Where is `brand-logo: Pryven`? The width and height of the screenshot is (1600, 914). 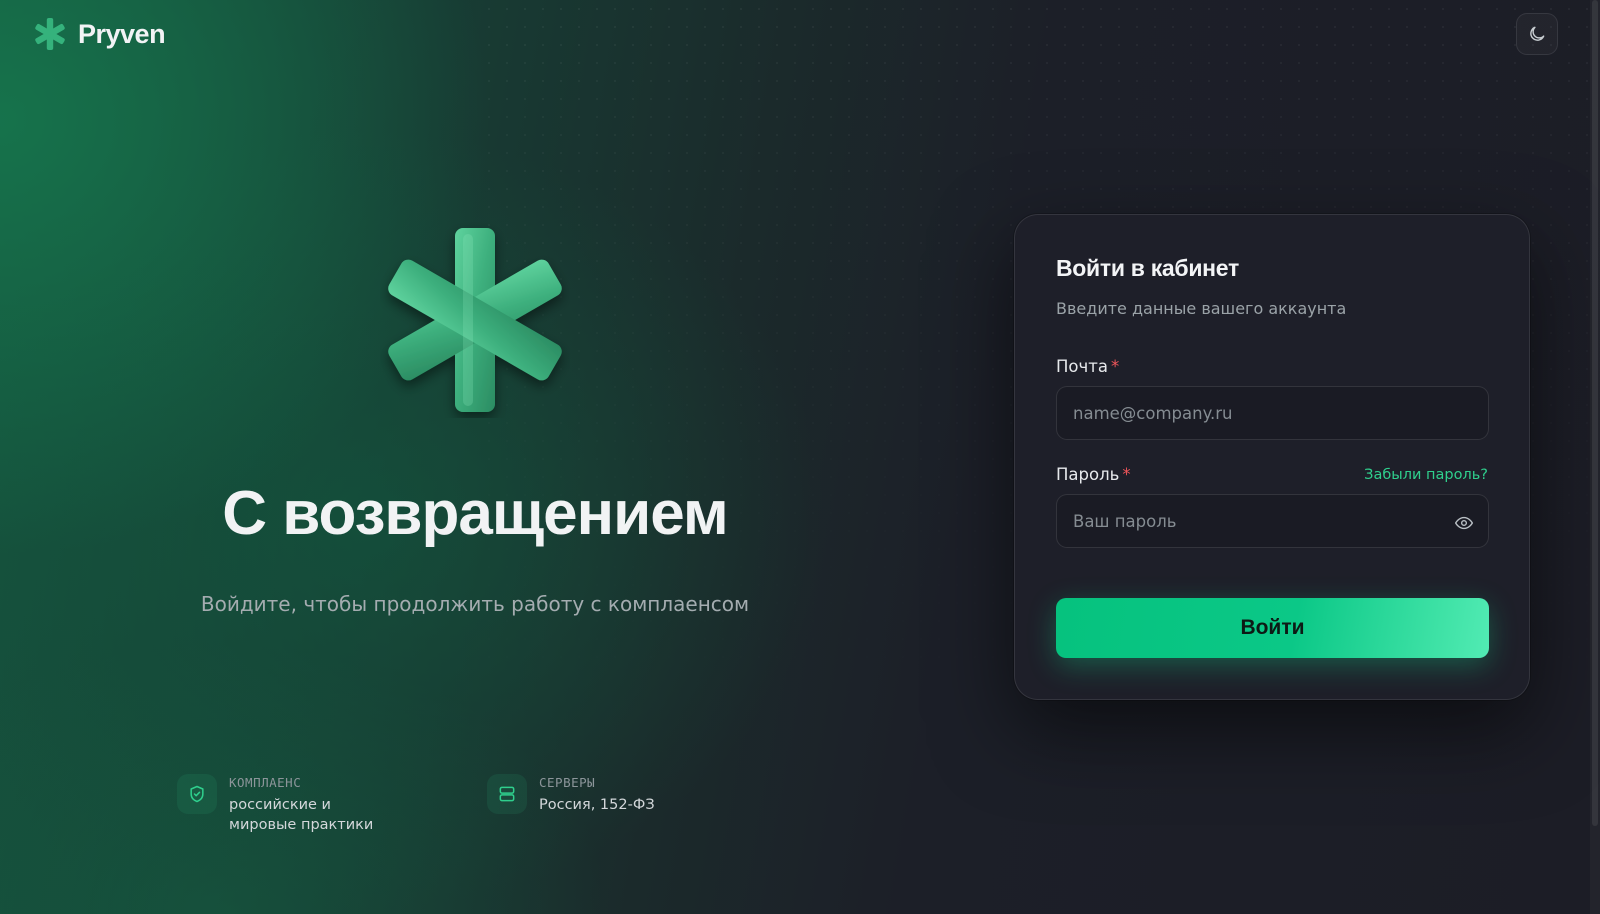 brand-logo: Pryven is located at coordinates (99, 34).